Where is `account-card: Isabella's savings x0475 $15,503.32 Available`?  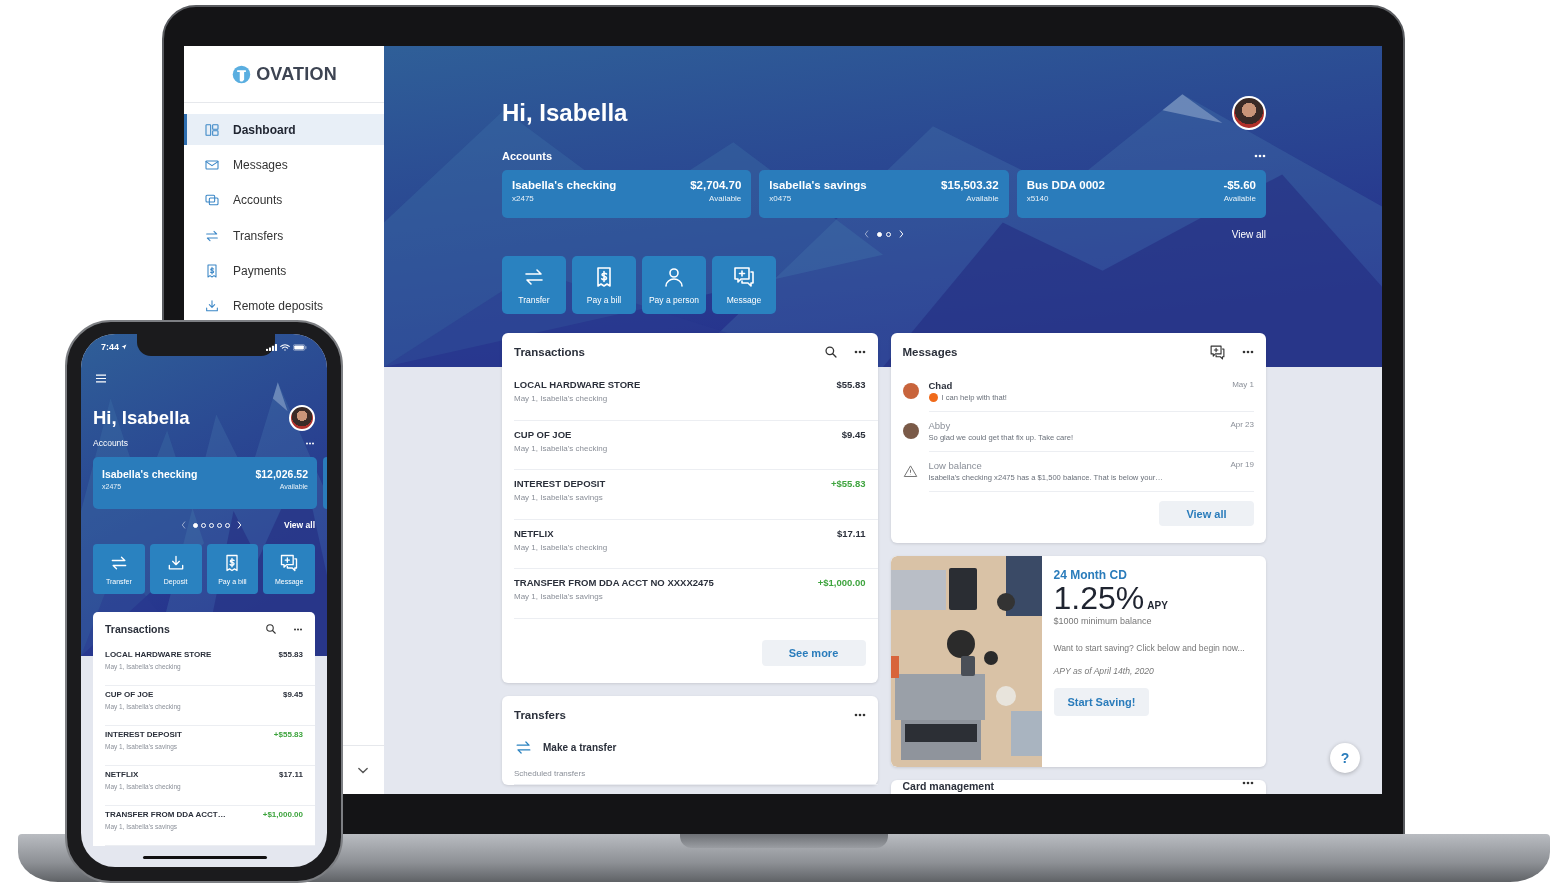
account-card: Isabella's savings x0475 $15,503.32 Available is located at coordinates (884, 194).